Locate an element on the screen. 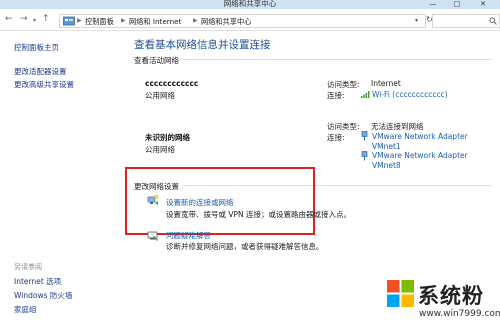  vmnet8-connection-link: VMware Network Adapter is located at coordinates (420, 155).